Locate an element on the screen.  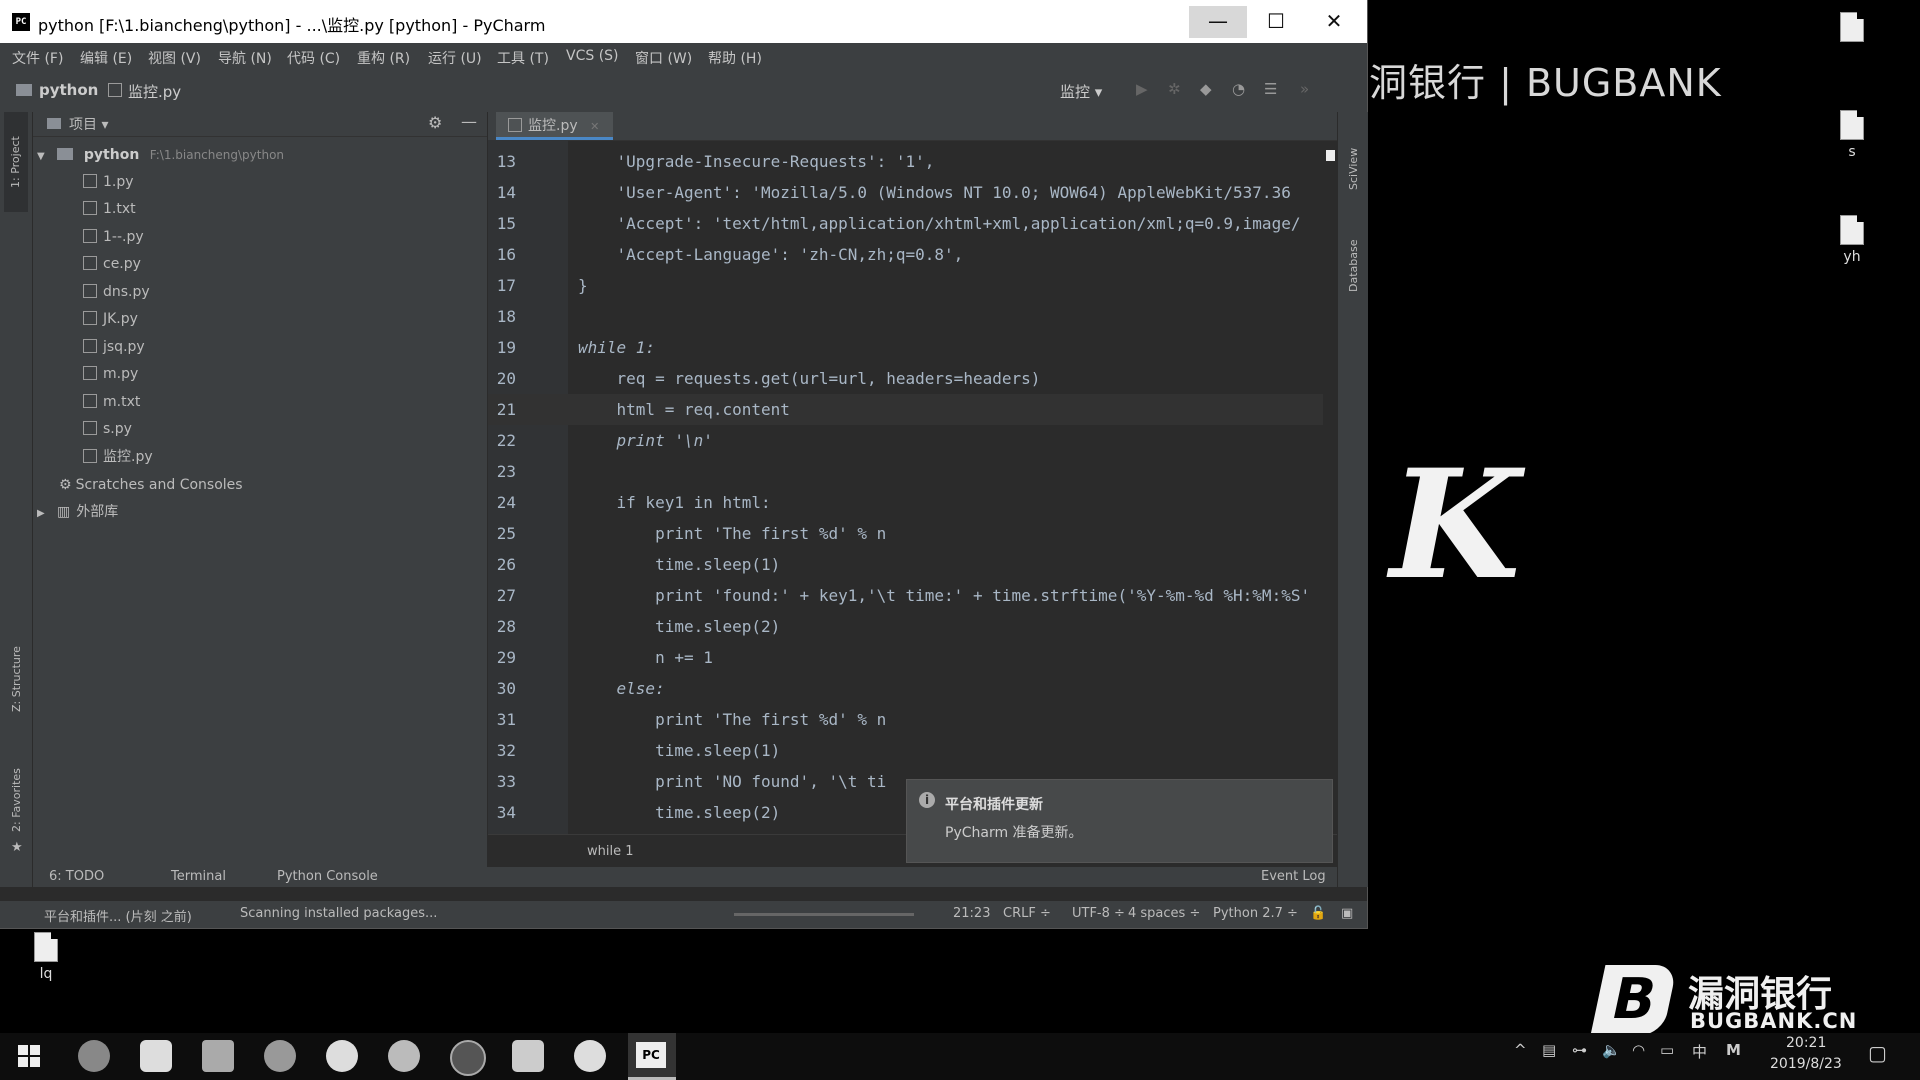
run-icon: ▶ is located at coordinates (1142, 89).